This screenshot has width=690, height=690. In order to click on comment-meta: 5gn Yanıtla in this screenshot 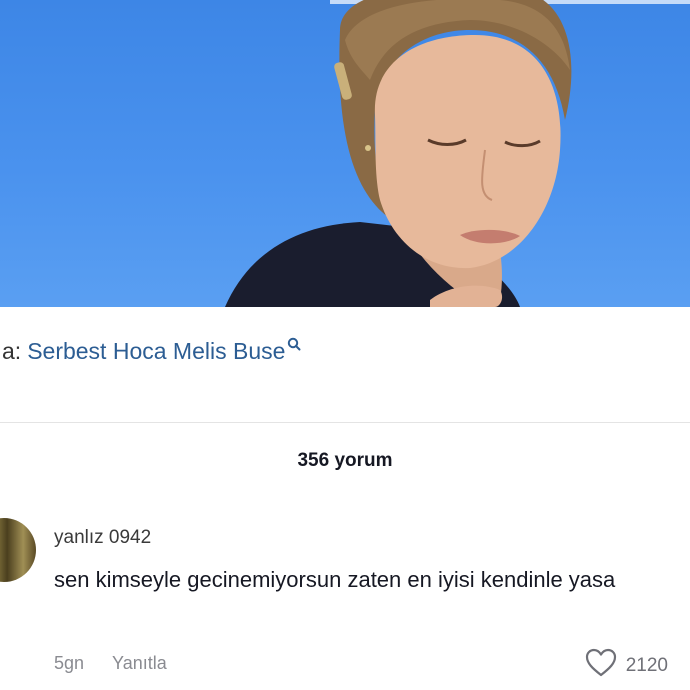, I will do `click(110, 663)`.